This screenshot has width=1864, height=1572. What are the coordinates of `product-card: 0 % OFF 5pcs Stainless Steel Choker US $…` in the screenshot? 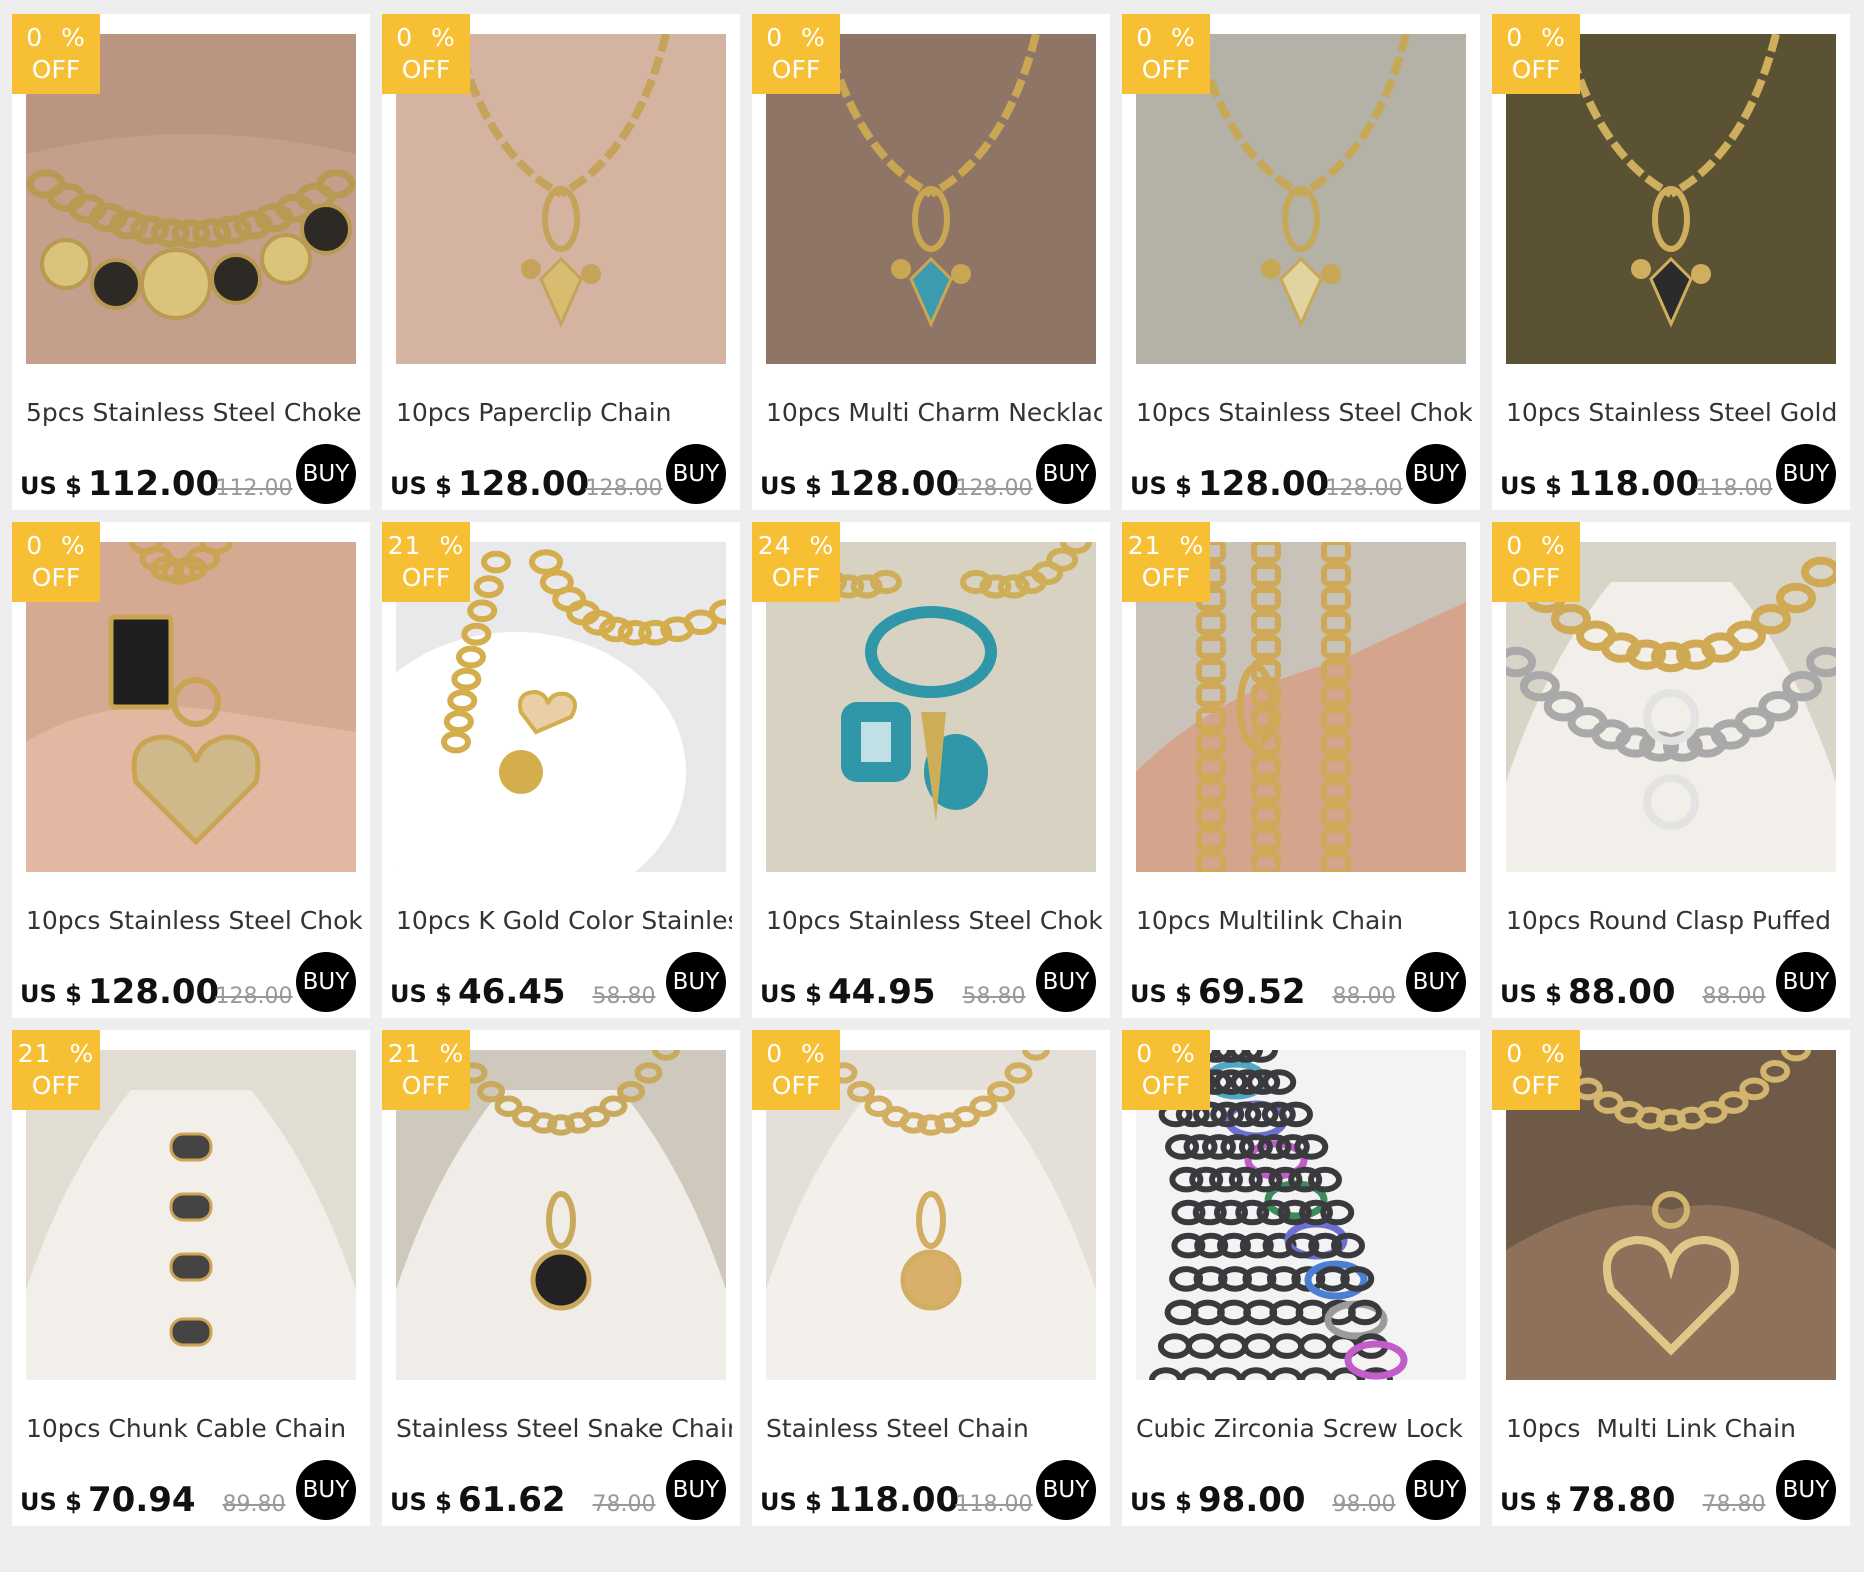 It's located at (191, 262).